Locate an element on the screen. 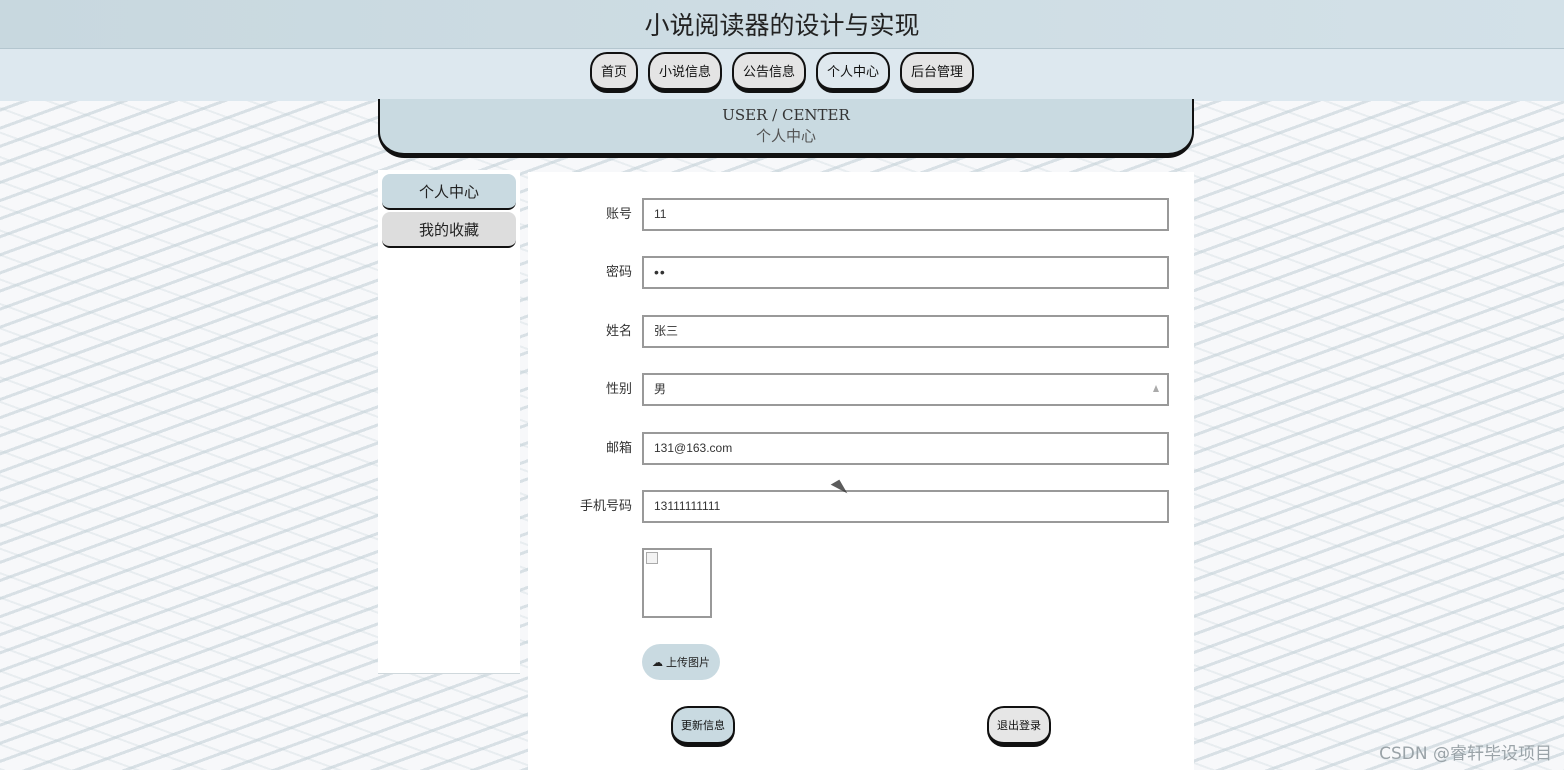 The height and width of the screenshot is (770, 1564). form-row-email: 邮箱 131@163.com is located at coordinates (861, 449).